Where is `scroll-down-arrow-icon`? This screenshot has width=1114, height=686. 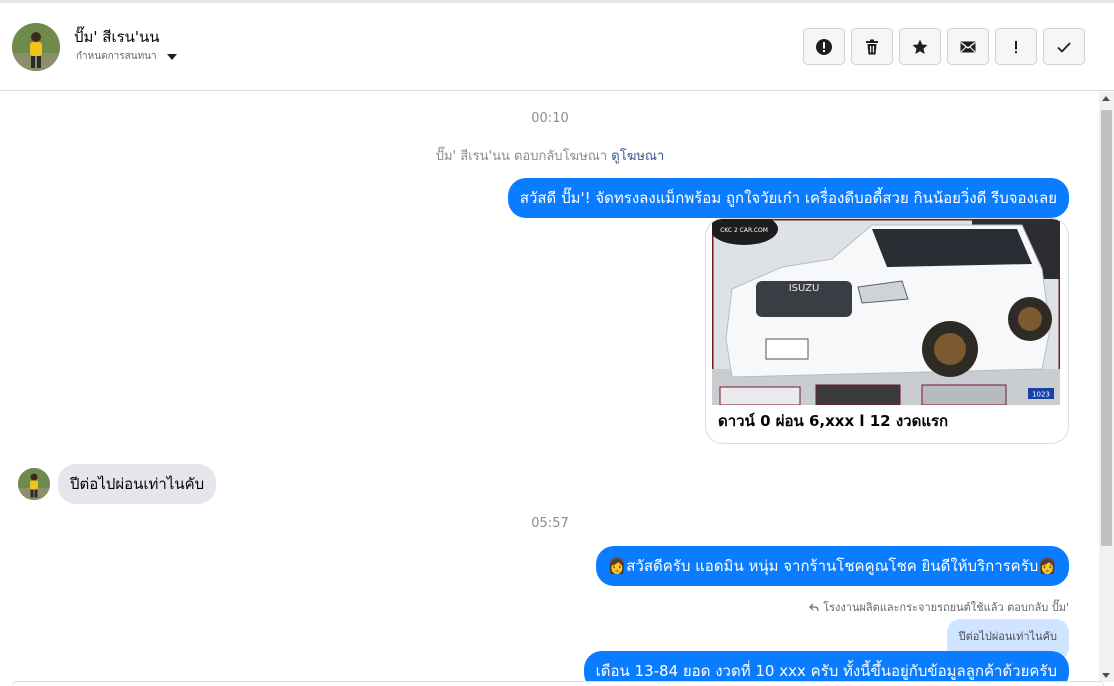
scroll-down-arrow-icon is located at coordinates (1106, 675).